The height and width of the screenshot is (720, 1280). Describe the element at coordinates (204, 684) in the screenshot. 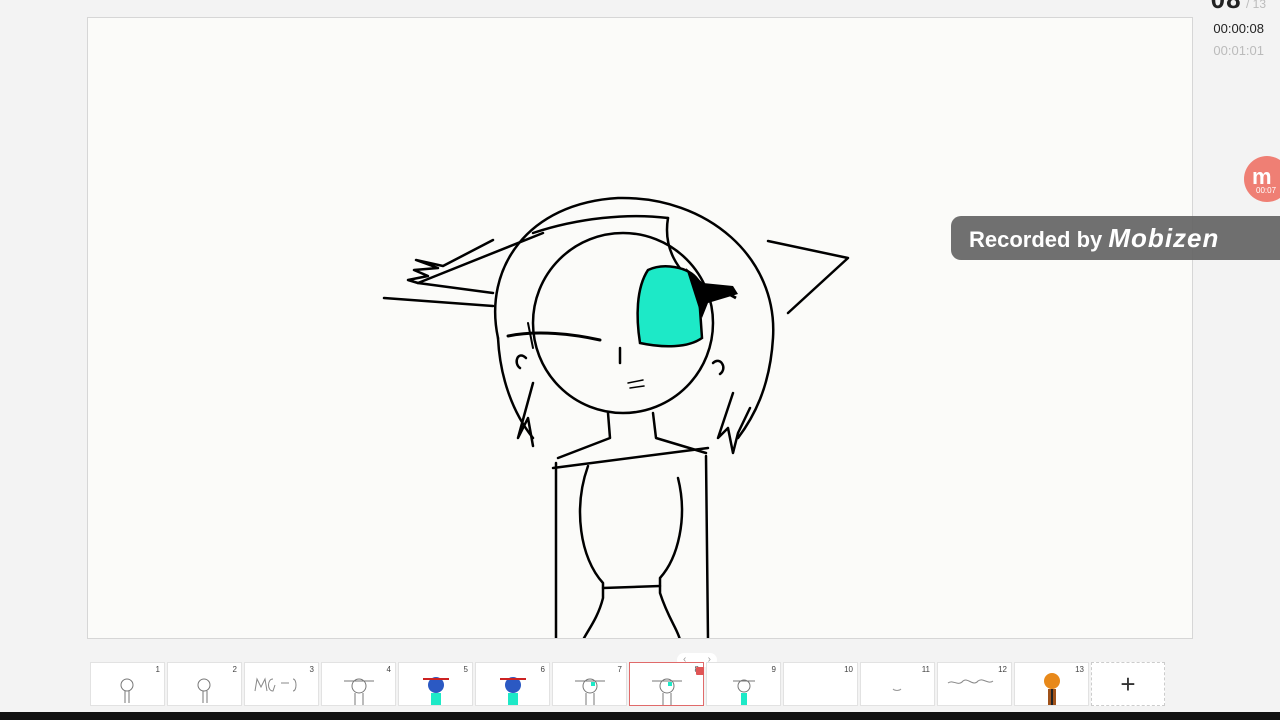

I see `frame-thumbnail: 2` at that location.